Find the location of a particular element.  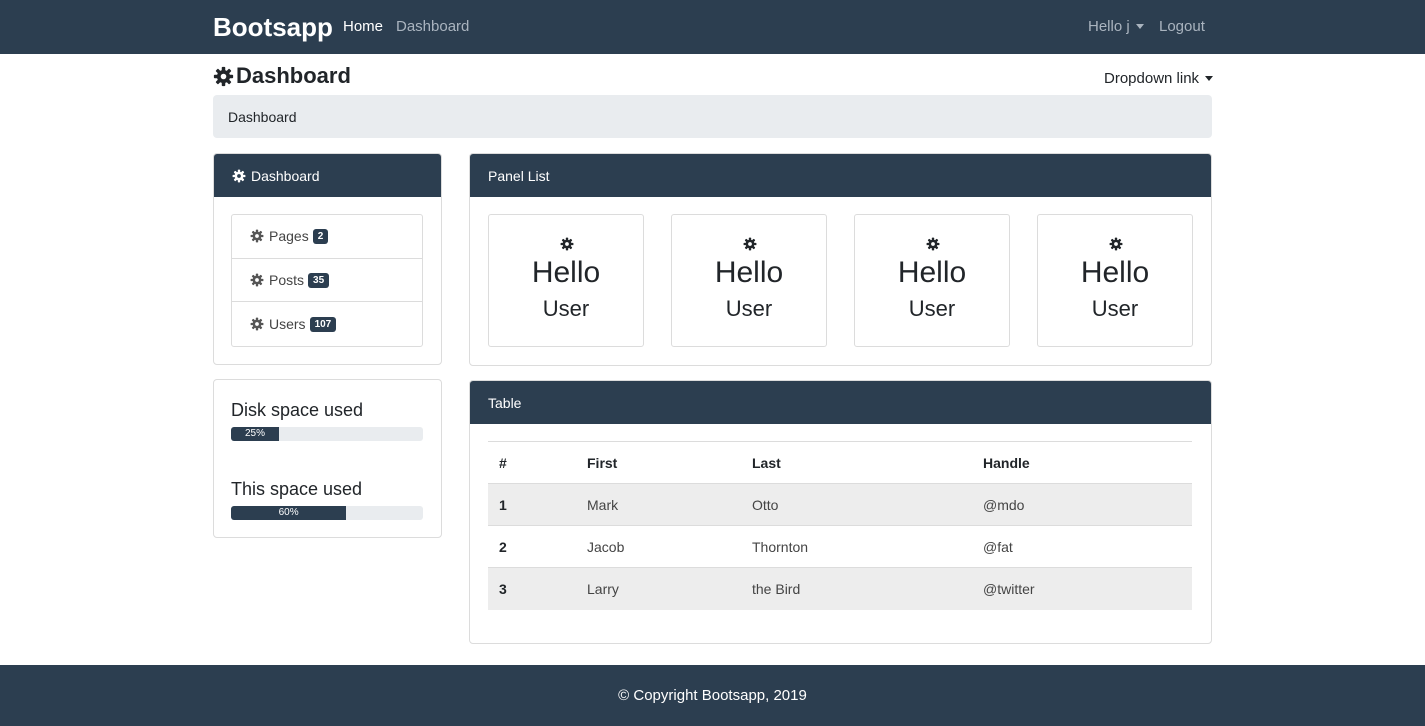

sidebar-list: Pages 2 Posts 35 Users 107 is located at coordinates (327, 281).